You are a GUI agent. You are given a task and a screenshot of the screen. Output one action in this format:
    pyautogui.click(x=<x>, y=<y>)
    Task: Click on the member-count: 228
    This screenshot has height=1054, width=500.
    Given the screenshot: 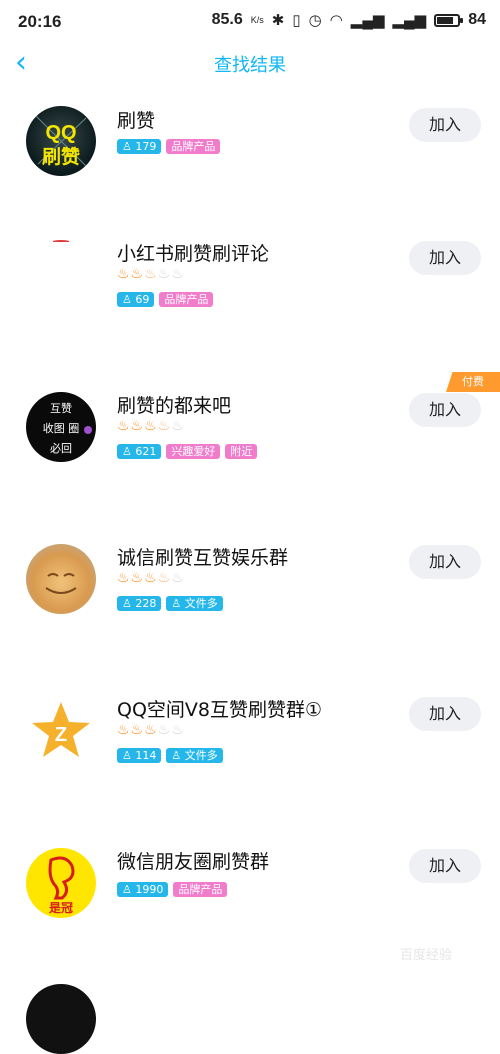 What is the action you would take?
    pyautogui.click(x=146, y=603)
    